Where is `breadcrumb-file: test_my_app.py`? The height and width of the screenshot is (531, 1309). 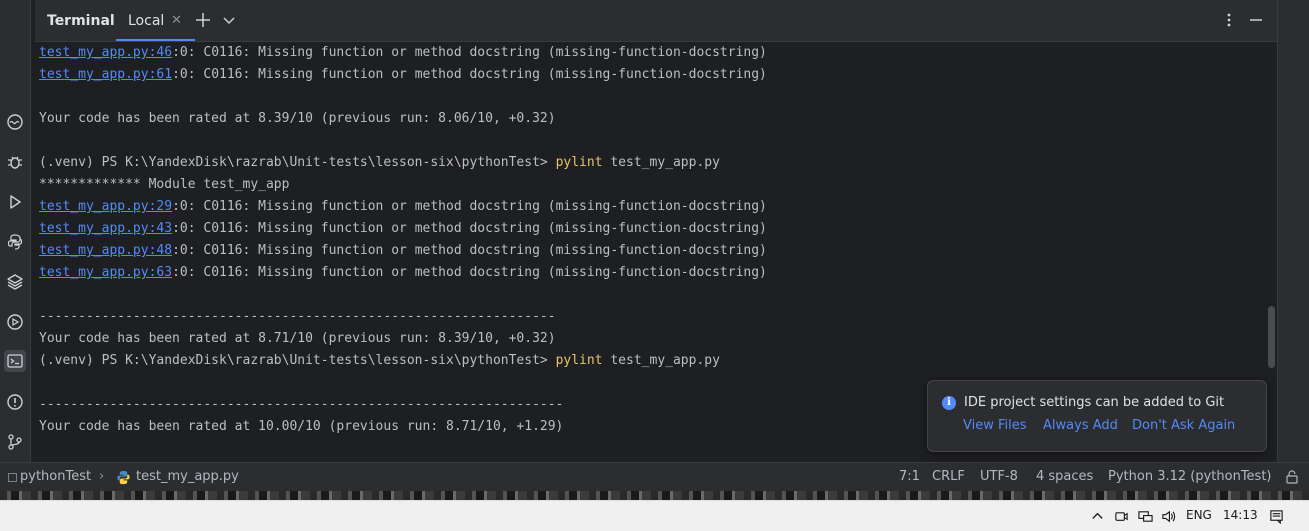 breadcrumb-file: test_my_app.py is located at coordinates (187, 476).